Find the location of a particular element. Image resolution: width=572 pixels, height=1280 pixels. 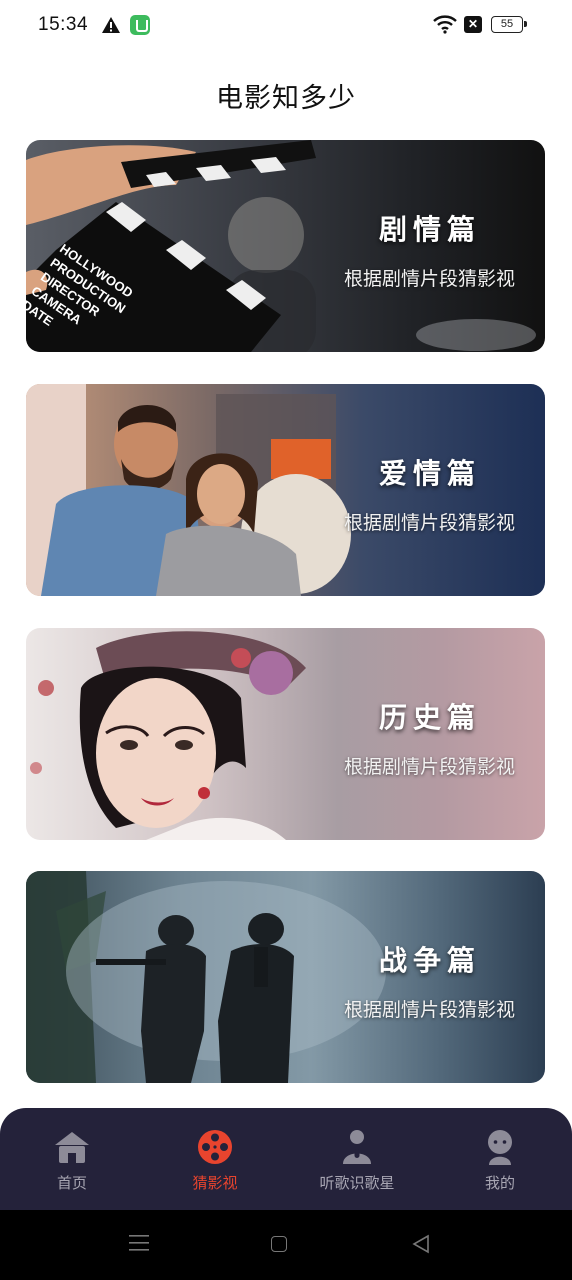

tab-label: 首页 is located at coordinates (71, 1183).